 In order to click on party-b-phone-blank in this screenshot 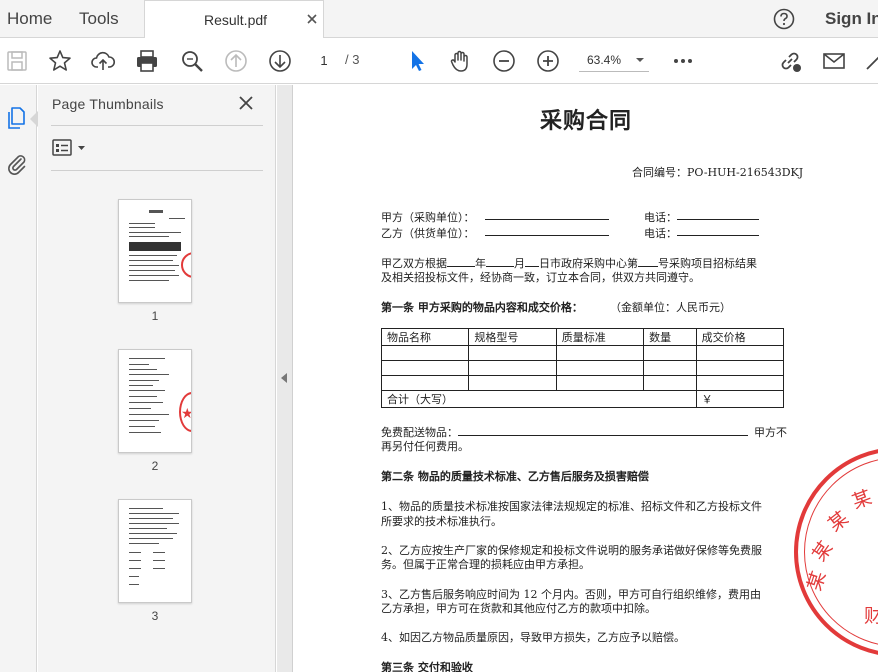, I will do `click(718, 230)`.